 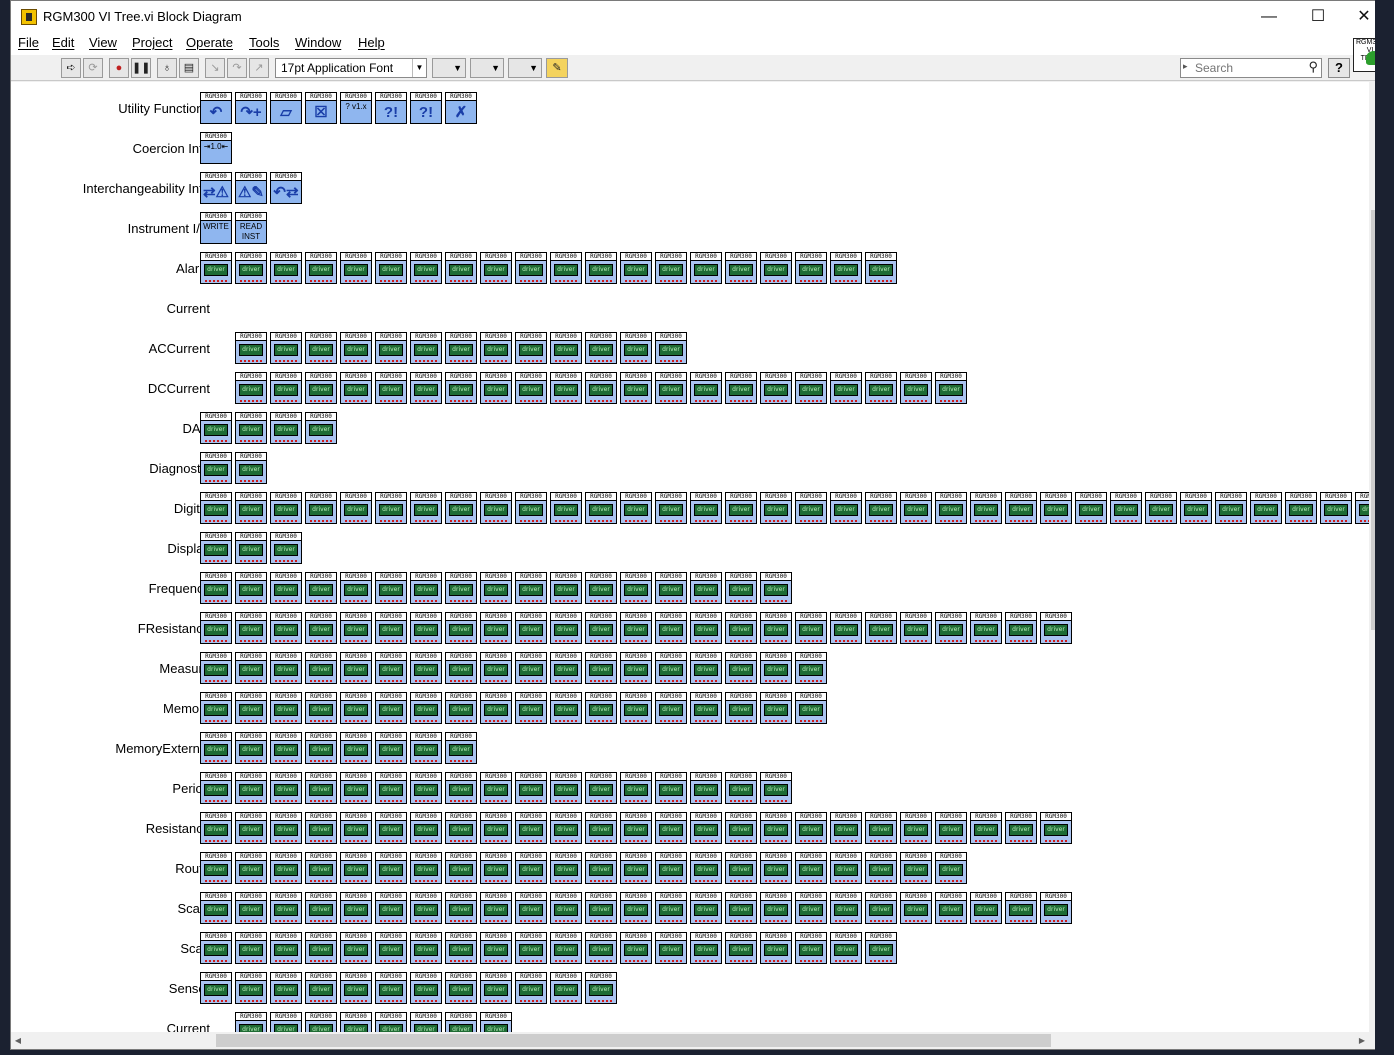 I want to click on utility-subvi-icon: RGM300 ✗, so click(x=461, y=108).